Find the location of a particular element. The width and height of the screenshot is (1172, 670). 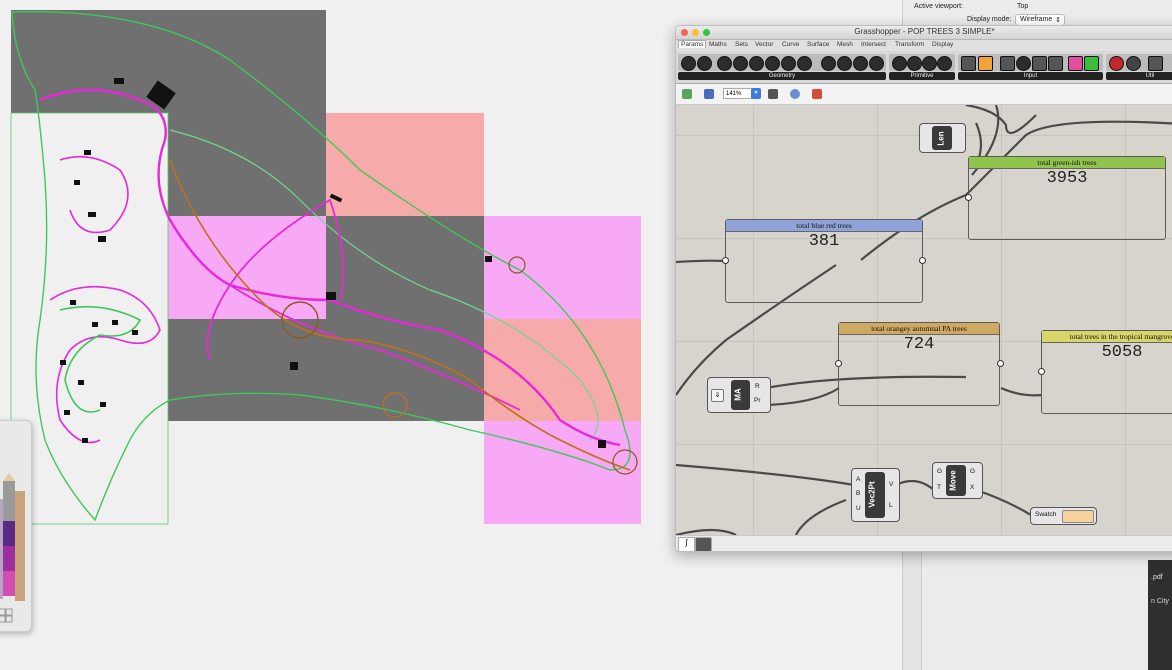

profiler-icon is located at coordinates (703, 544).